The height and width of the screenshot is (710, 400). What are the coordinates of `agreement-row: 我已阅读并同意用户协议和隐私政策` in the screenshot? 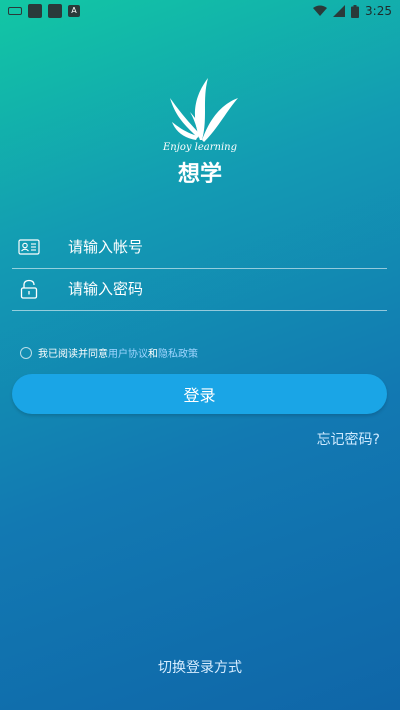 It's located at (109, 352).